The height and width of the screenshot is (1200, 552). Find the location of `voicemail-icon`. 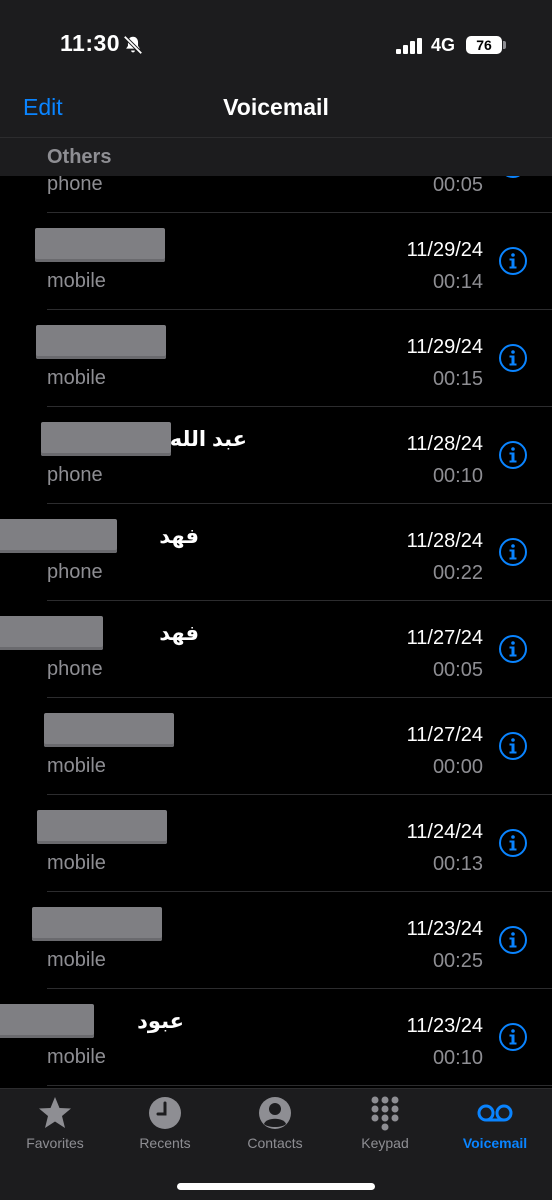

voicemail-icon is located at coordinates (495, 1113).